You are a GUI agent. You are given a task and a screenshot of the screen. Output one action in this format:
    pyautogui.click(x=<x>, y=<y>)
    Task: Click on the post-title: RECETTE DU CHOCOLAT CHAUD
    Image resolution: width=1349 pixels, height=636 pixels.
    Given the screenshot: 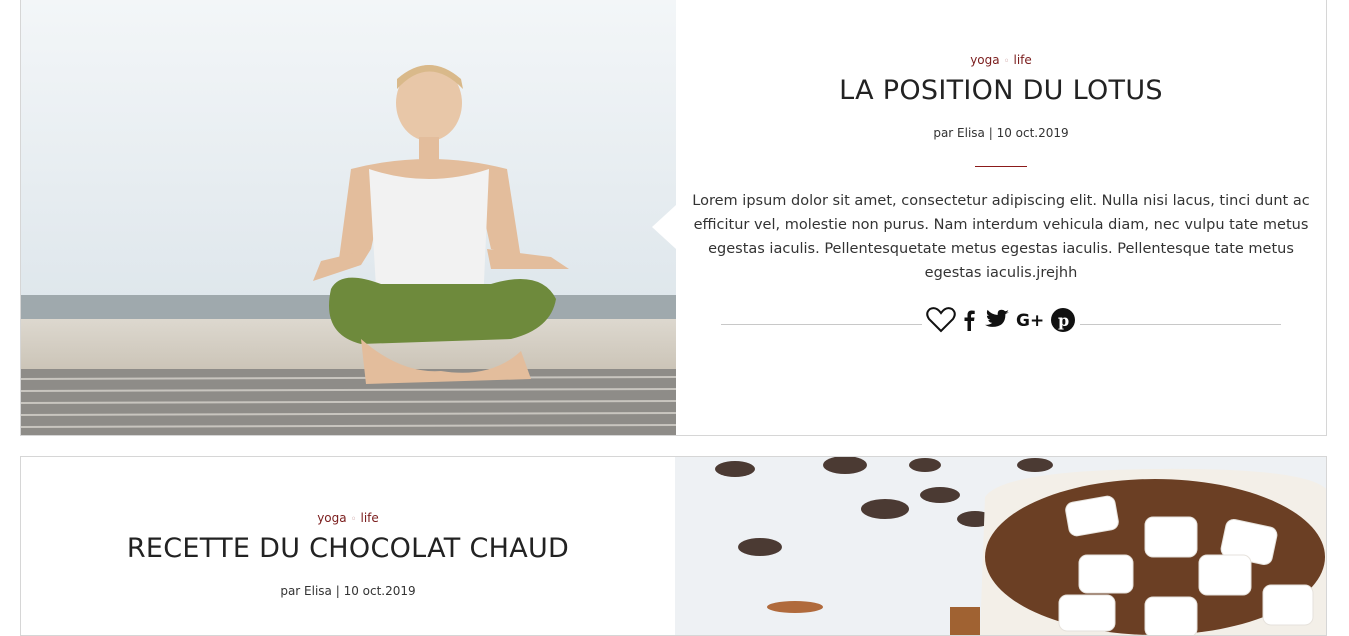 What is the action you would take?
    pyautogui.click(x=348, y=548)
    